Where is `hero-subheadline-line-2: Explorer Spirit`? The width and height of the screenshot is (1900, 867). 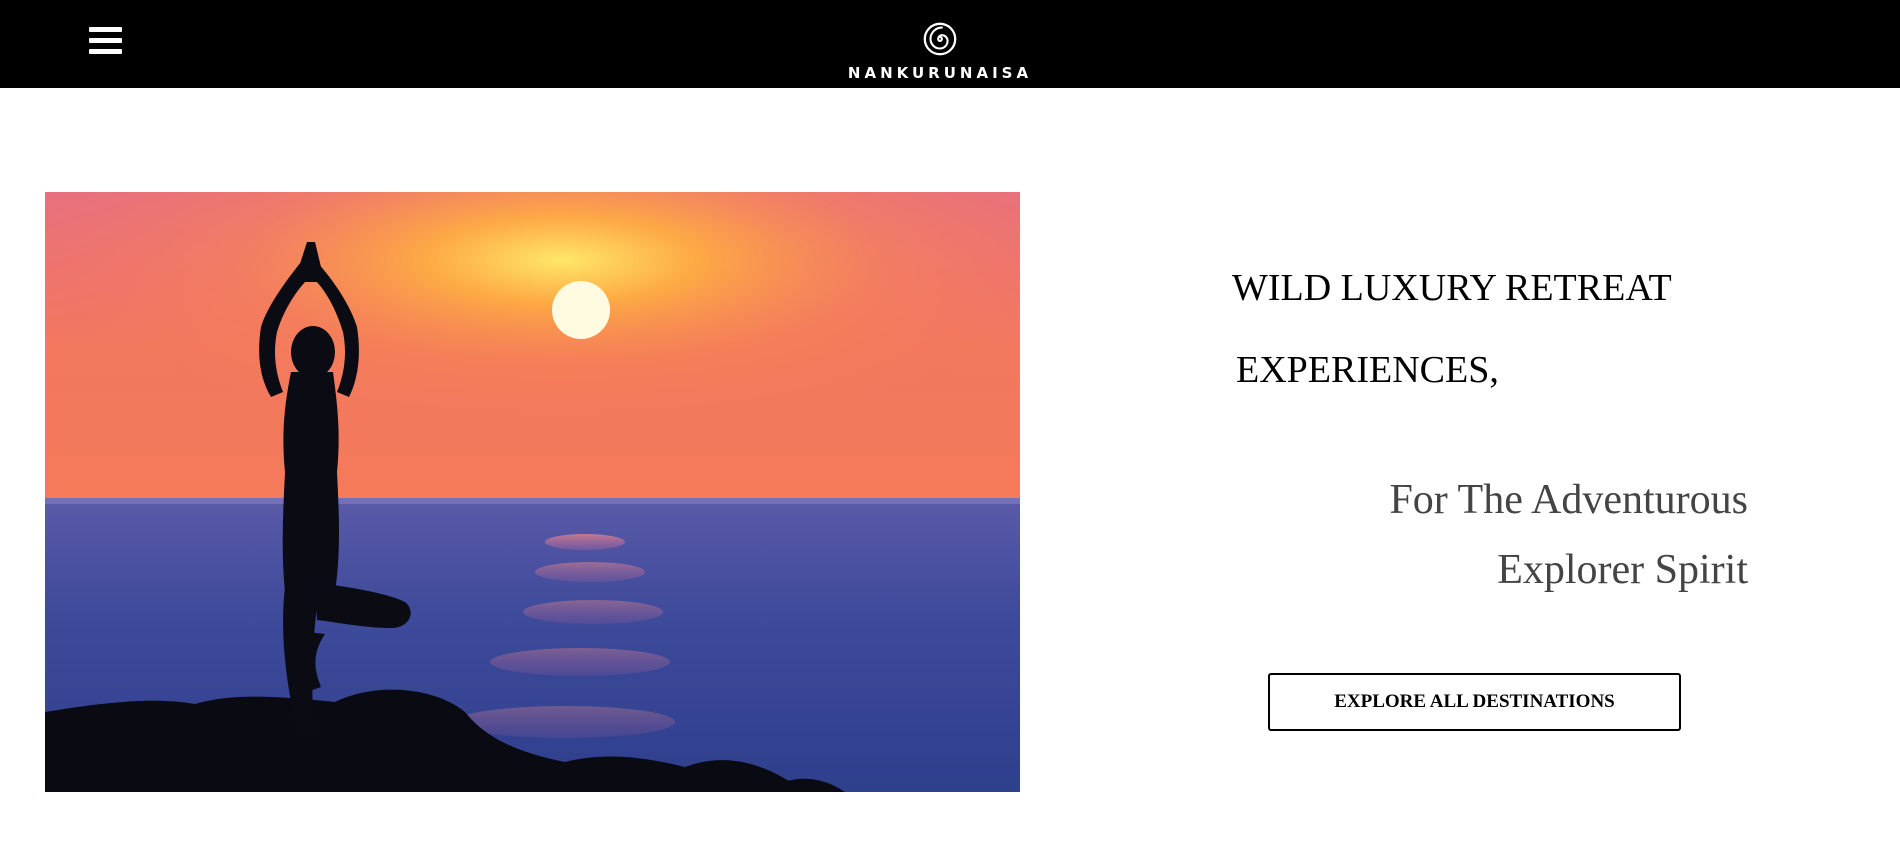
hero-subheadline-line-2: Explorer Spirit is located at coordinates (1622, 570).